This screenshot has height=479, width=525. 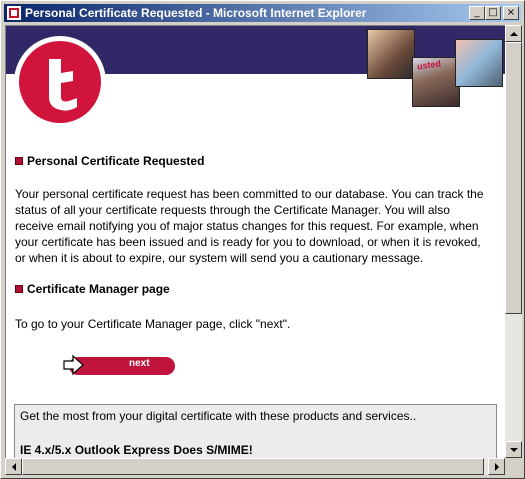 I want to click on photo-label: usted, so click(x=429, y=65).